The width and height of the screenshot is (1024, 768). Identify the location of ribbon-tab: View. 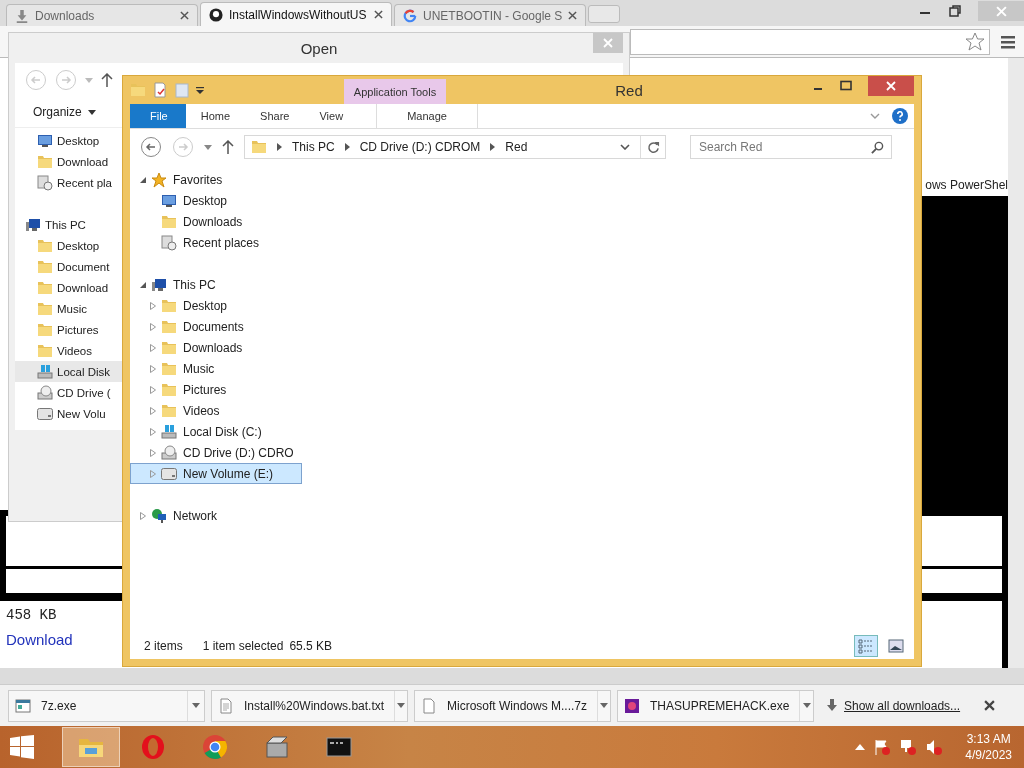
(331, 116).